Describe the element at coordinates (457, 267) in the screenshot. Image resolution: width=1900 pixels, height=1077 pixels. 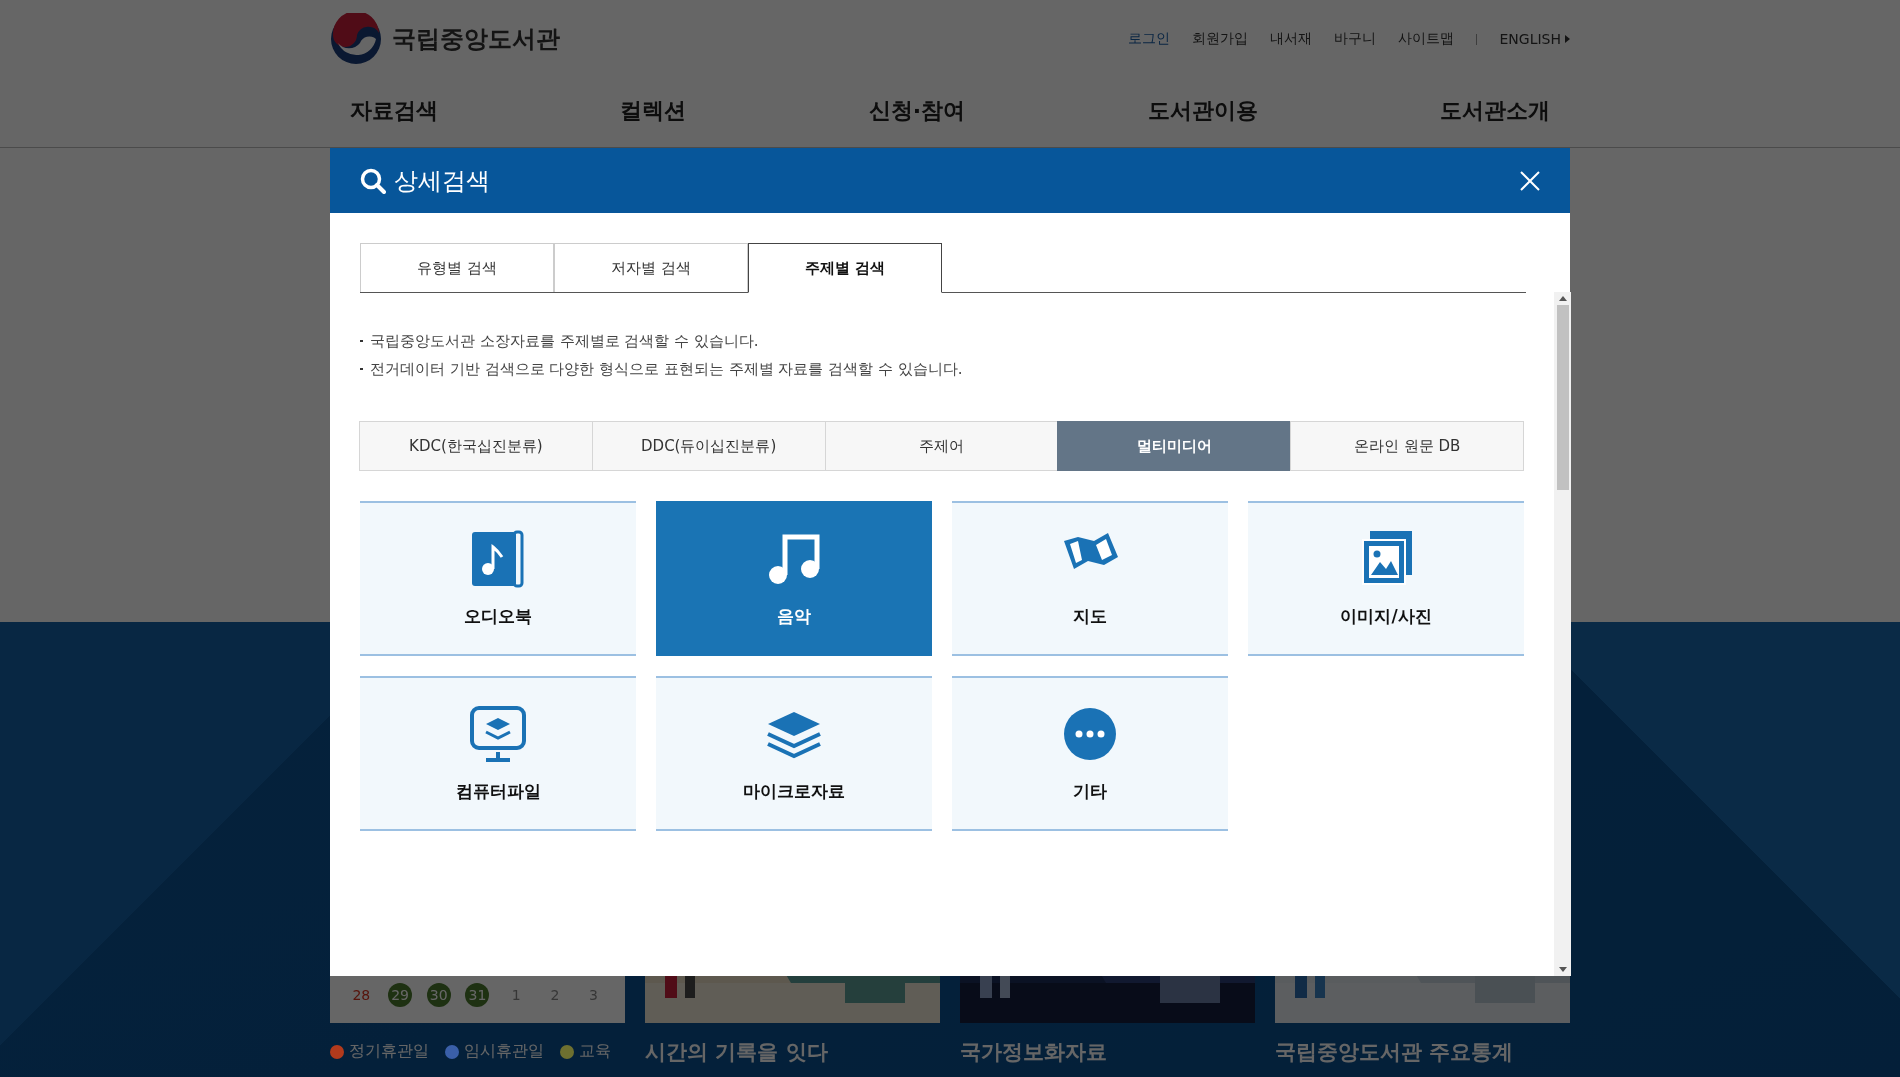
I see `search-tab: 유형별 검색` at that location.